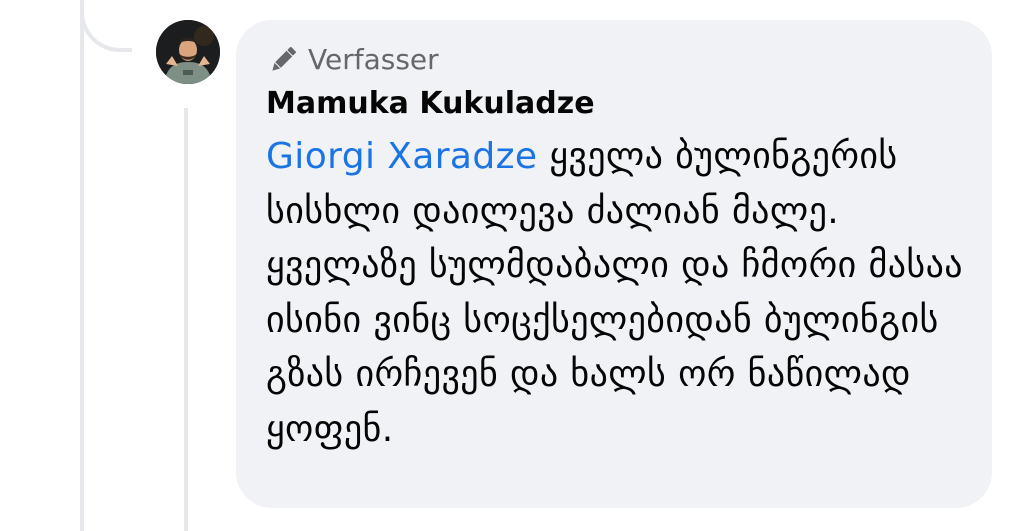 The image size is (1024, 531). What do you see at coordinates (82, 265) in the screenshot?
I see `thread-connector-line` at bounding box center [82, 265].